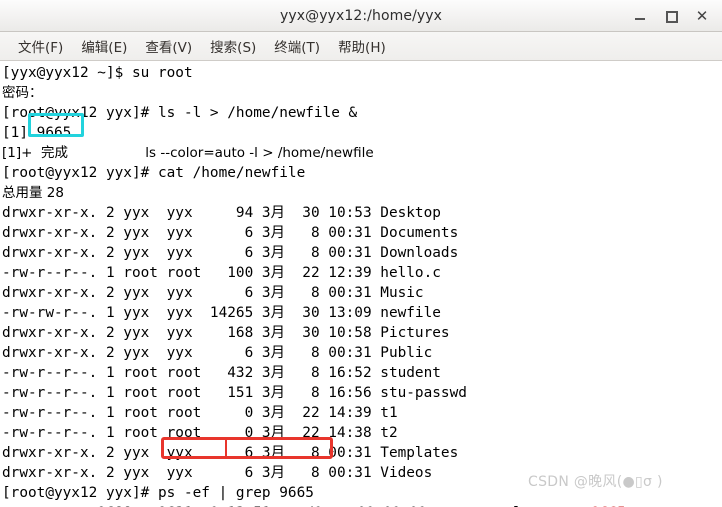 The height and width of the screenshot is (507, 722). Describe the element at coordinates (104, 46) in the screenshot. I see `menu-item-edit: 编辑(E)` at that location.